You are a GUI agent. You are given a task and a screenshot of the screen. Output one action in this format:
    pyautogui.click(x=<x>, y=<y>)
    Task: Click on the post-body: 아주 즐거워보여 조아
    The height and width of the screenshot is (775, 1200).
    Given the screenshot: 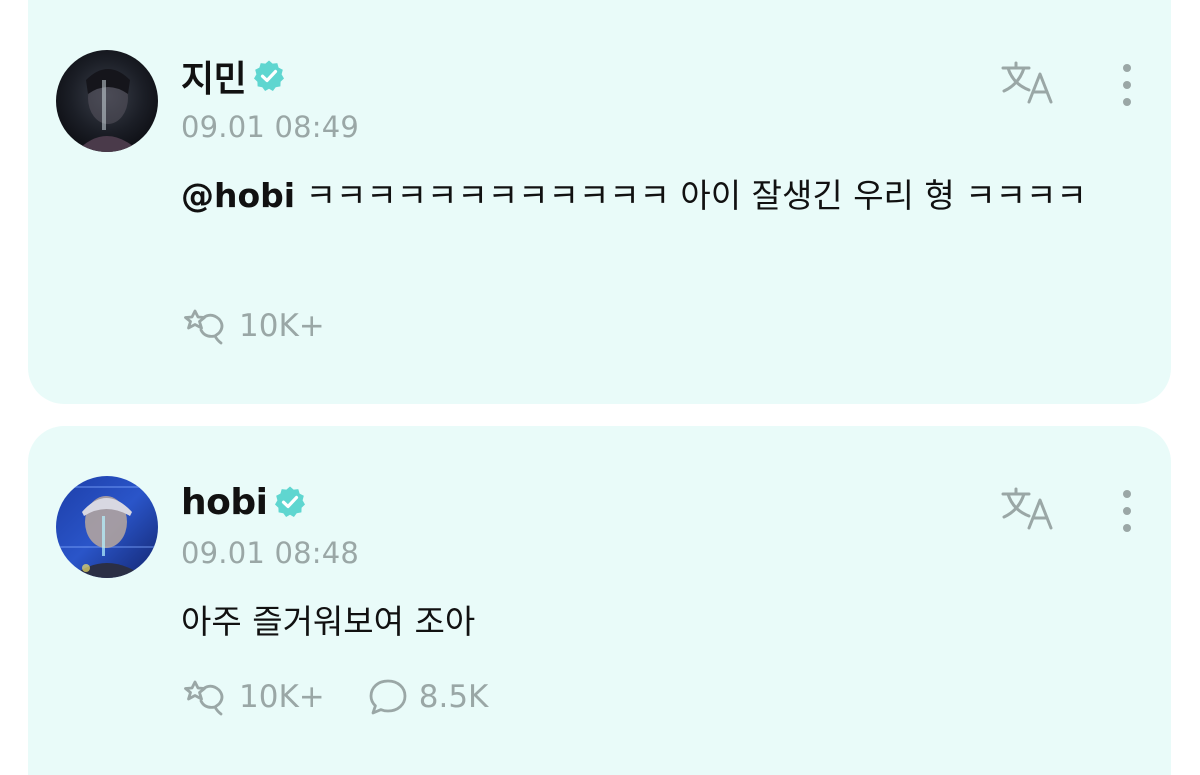 What is the action you would take?
    pyautogui.click(x=656, y=622)
    